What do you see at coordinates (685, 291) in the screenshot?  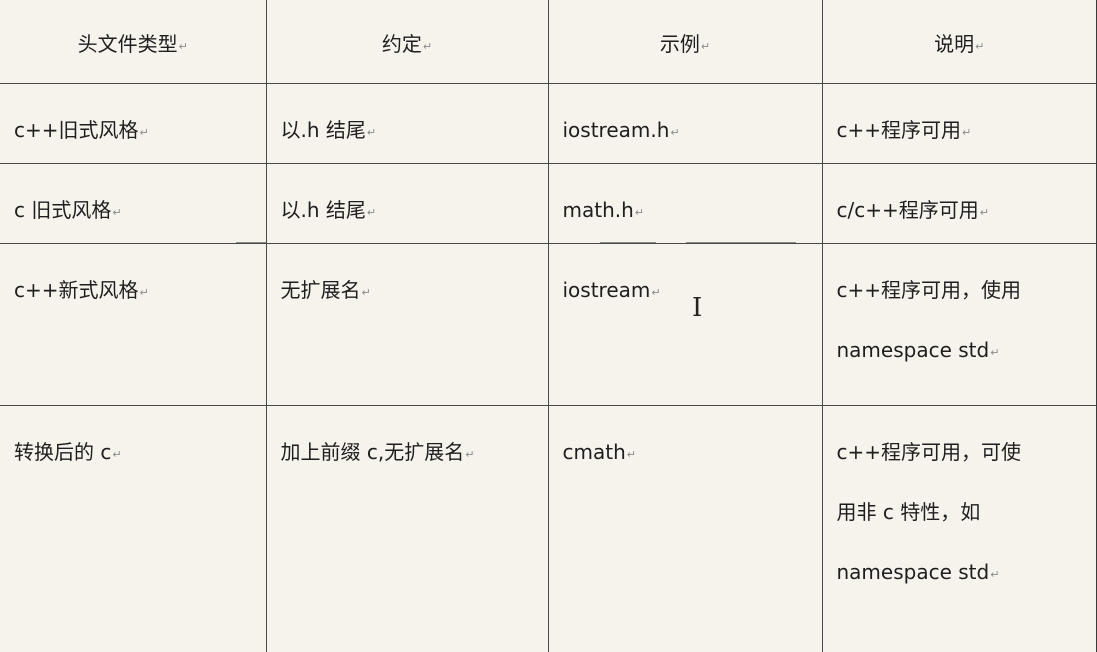 I see `cell-text: iostream↵` at bounding box center [685, 291].